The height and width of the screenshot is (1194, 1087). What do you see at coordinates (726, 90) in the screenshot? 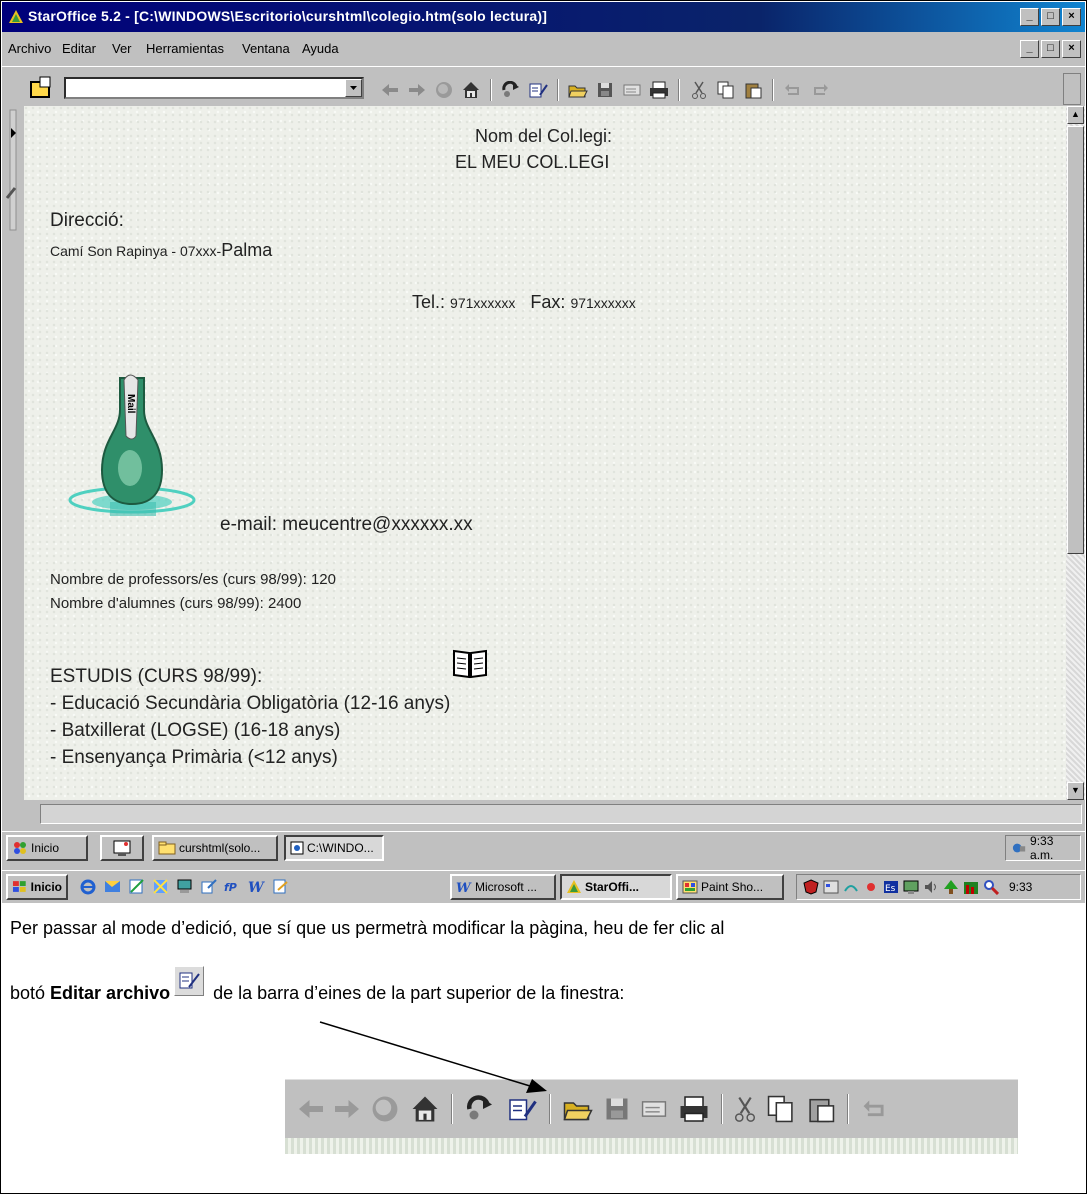
I see `copy-icon` at bounding box center [726, 90].